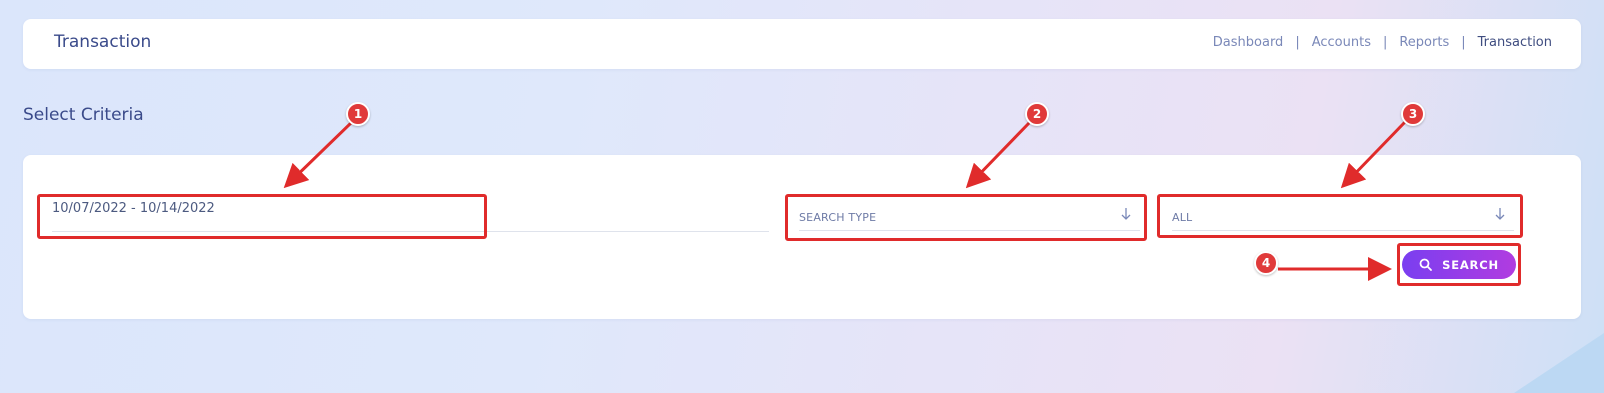 Image resolution: width=1604 pixels, height=393 pixels. Describe the element at coordinates (1037, 114) in the screenshot. I see `annotation-badge-2: 2` at that location.